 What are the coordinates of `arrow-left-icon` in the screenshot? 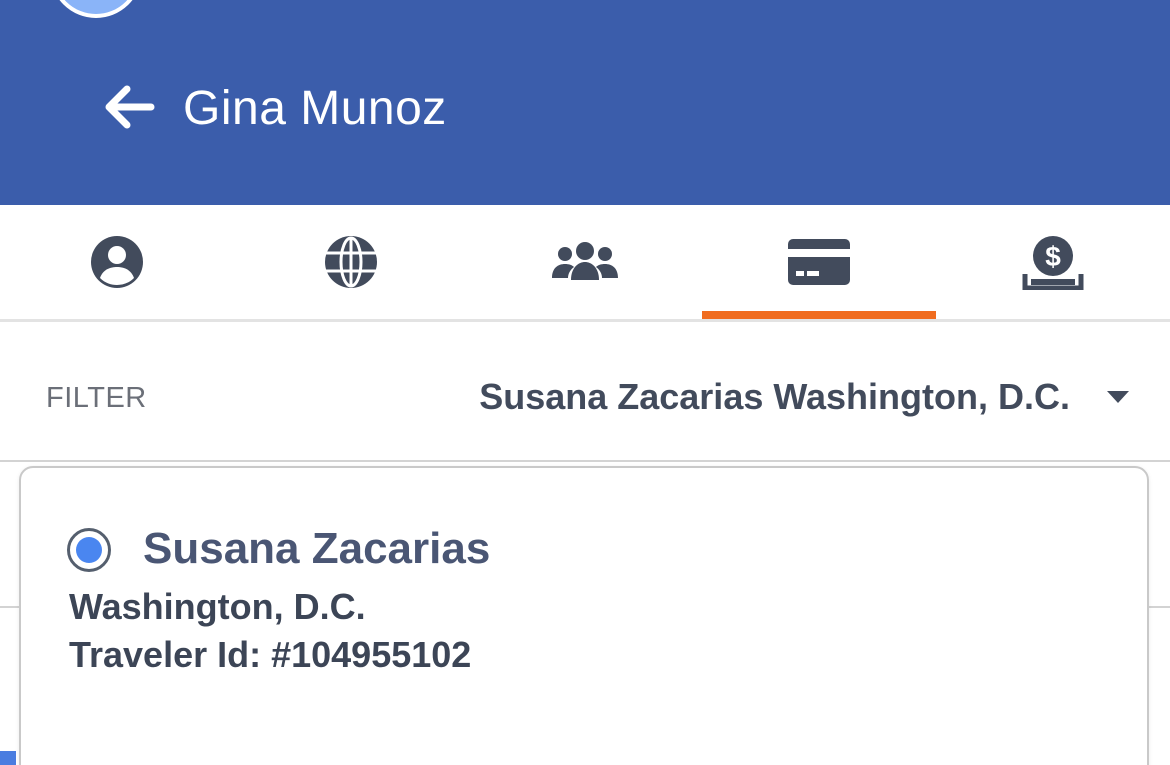 It's located at (130, 107).